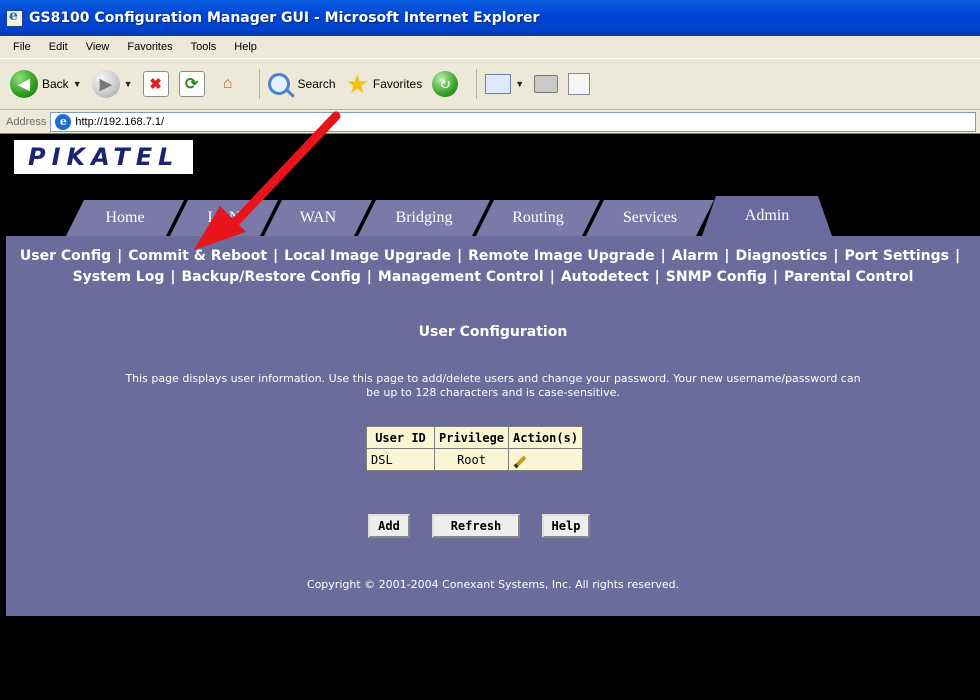 The width and height of the screenshot is (980, 700). What do you see at coordinates (716, 277) in the screenshot?
I see `link-snmp-config: SNMP Config` at bounding box center [716, 277].